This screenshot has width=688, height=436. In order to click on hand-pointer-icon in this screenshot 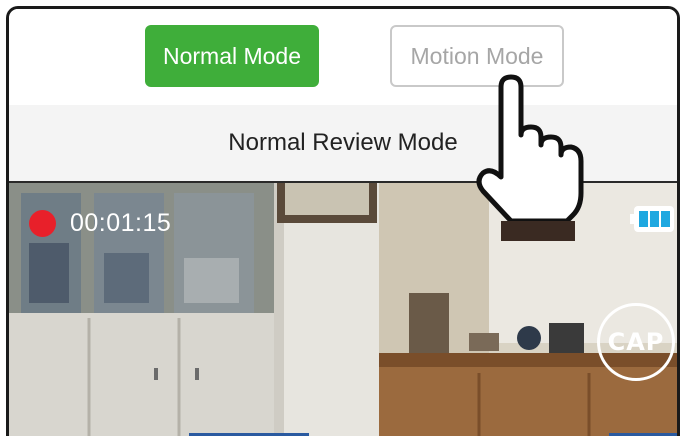, I will do `click(530, 157)`.